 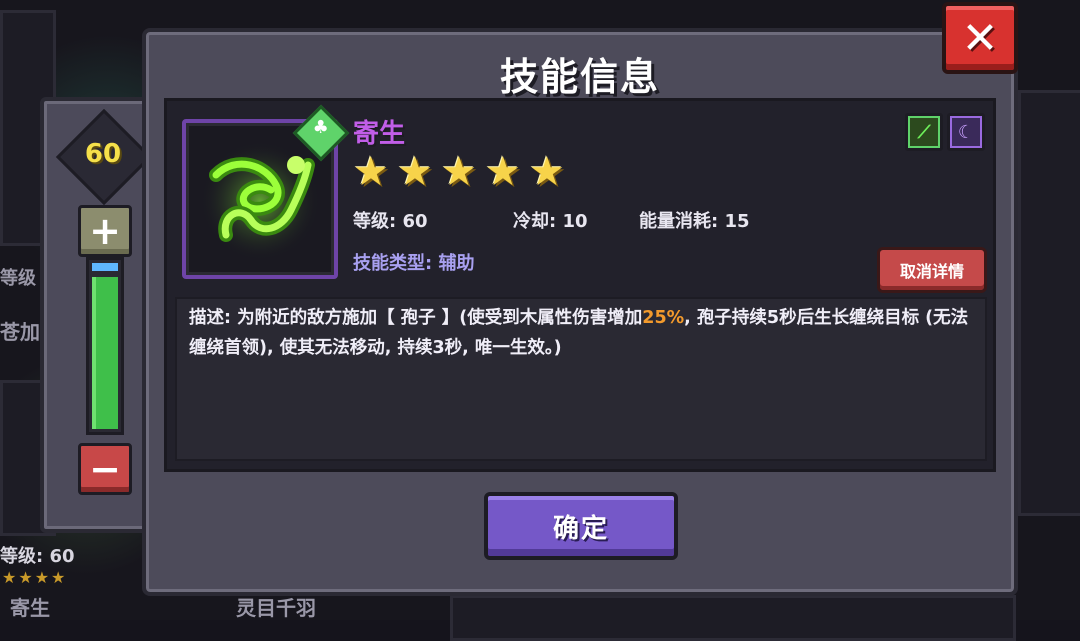 What do you see at coordinates (932, 270) in the screenshot?
I see `cancel-details-button: 取消详情` at bounding box center [932, 270].